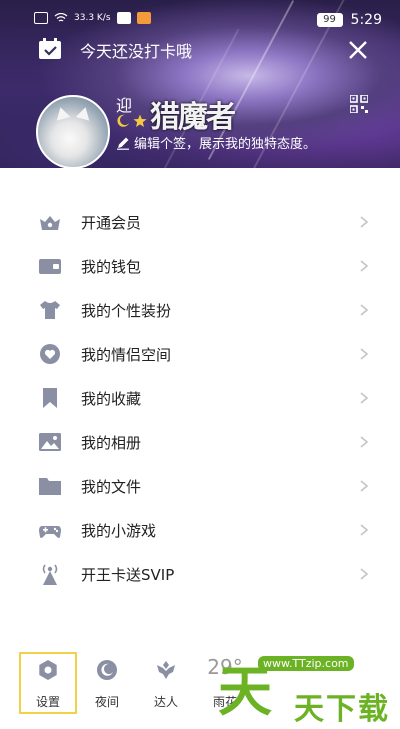 The image size is (400, 729). What do you see at coordinates (131, 121) in the screenshot?
I see `level-badges` at bounding box center [131, 121].